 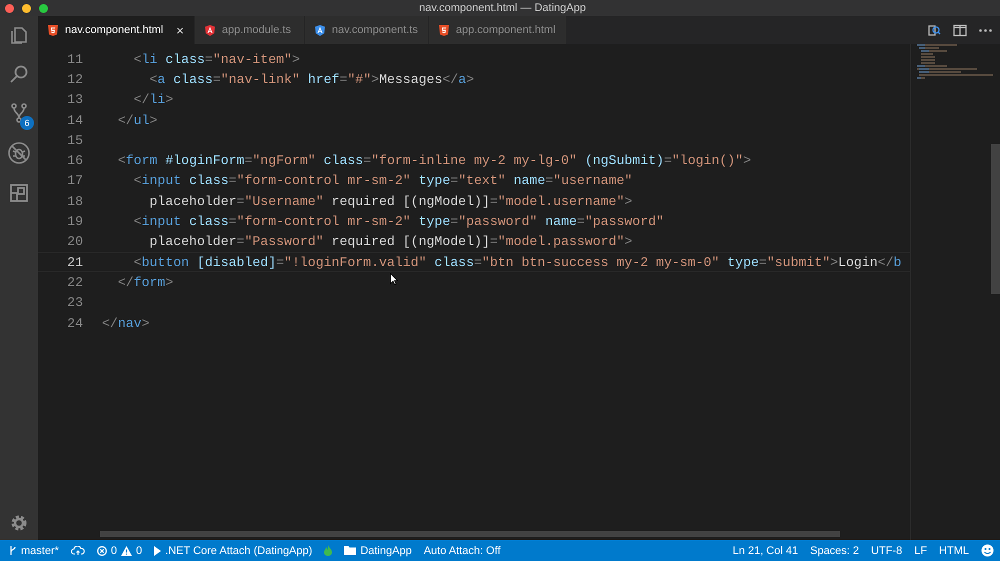 I want to click on window-title: nav.component.html — DatingApp, so click(x=502, y=8).